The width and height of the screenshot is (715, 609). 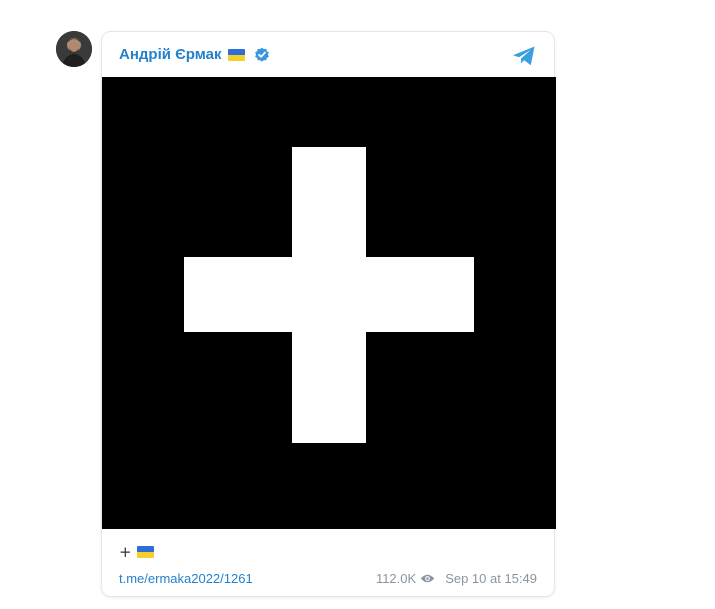 I want to click on author-name: Андрій Єрмак, so click(x=170, y=55).